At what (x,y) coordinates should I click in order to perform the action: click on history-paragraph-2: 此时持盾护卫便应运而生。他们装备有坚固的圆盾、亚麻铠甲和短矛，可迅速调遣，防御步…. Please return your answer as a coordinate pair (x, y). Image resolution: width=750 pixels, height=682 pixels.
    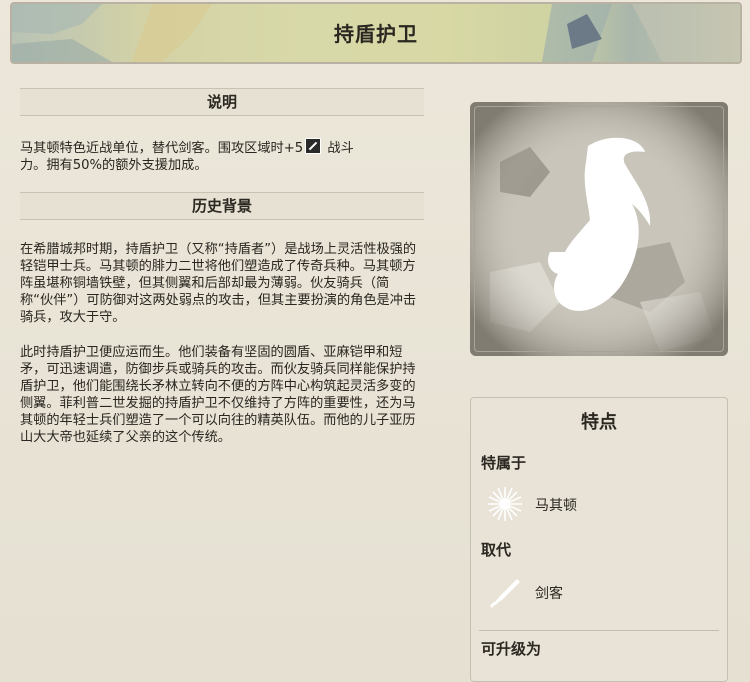
    Looking at the image, I should click on (218, 395).